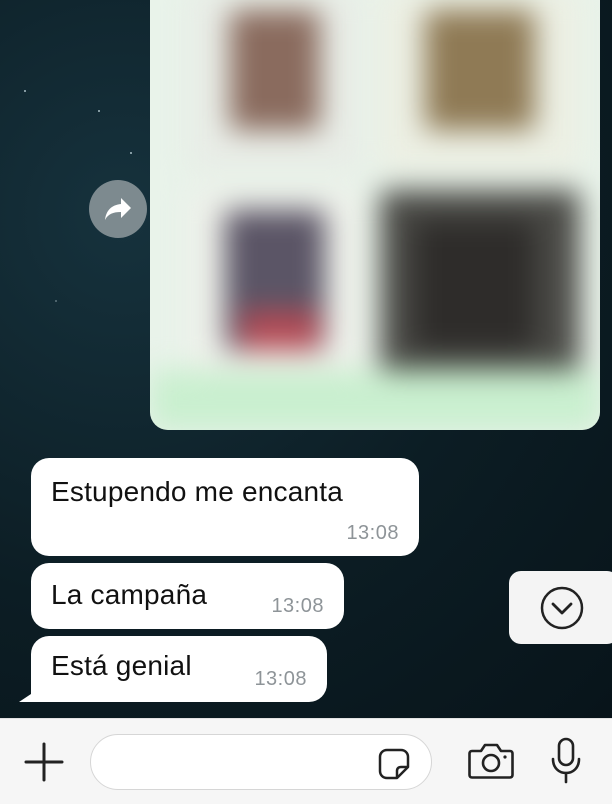 The height and width of the screenshot is (804, 612). Describe the element at coordinates (31, 694) in the screenshot. I see `bubble-tail` at that location.